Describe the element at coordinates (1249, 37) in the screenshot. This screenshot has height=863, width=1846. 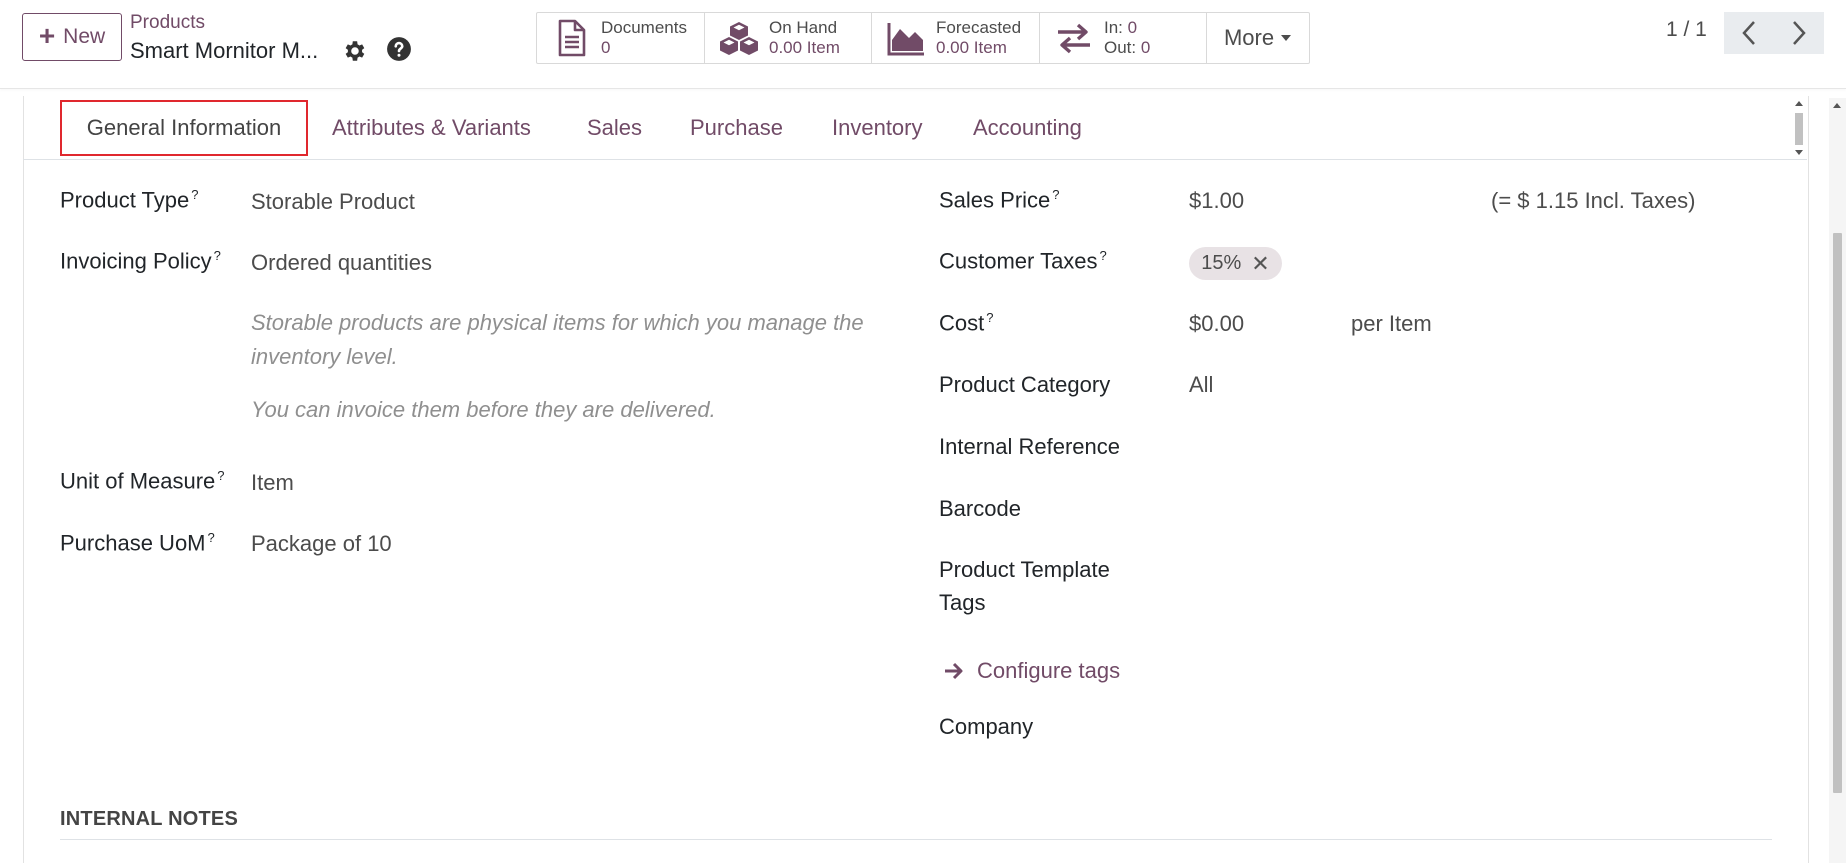
I see `more-label: More` at that location.